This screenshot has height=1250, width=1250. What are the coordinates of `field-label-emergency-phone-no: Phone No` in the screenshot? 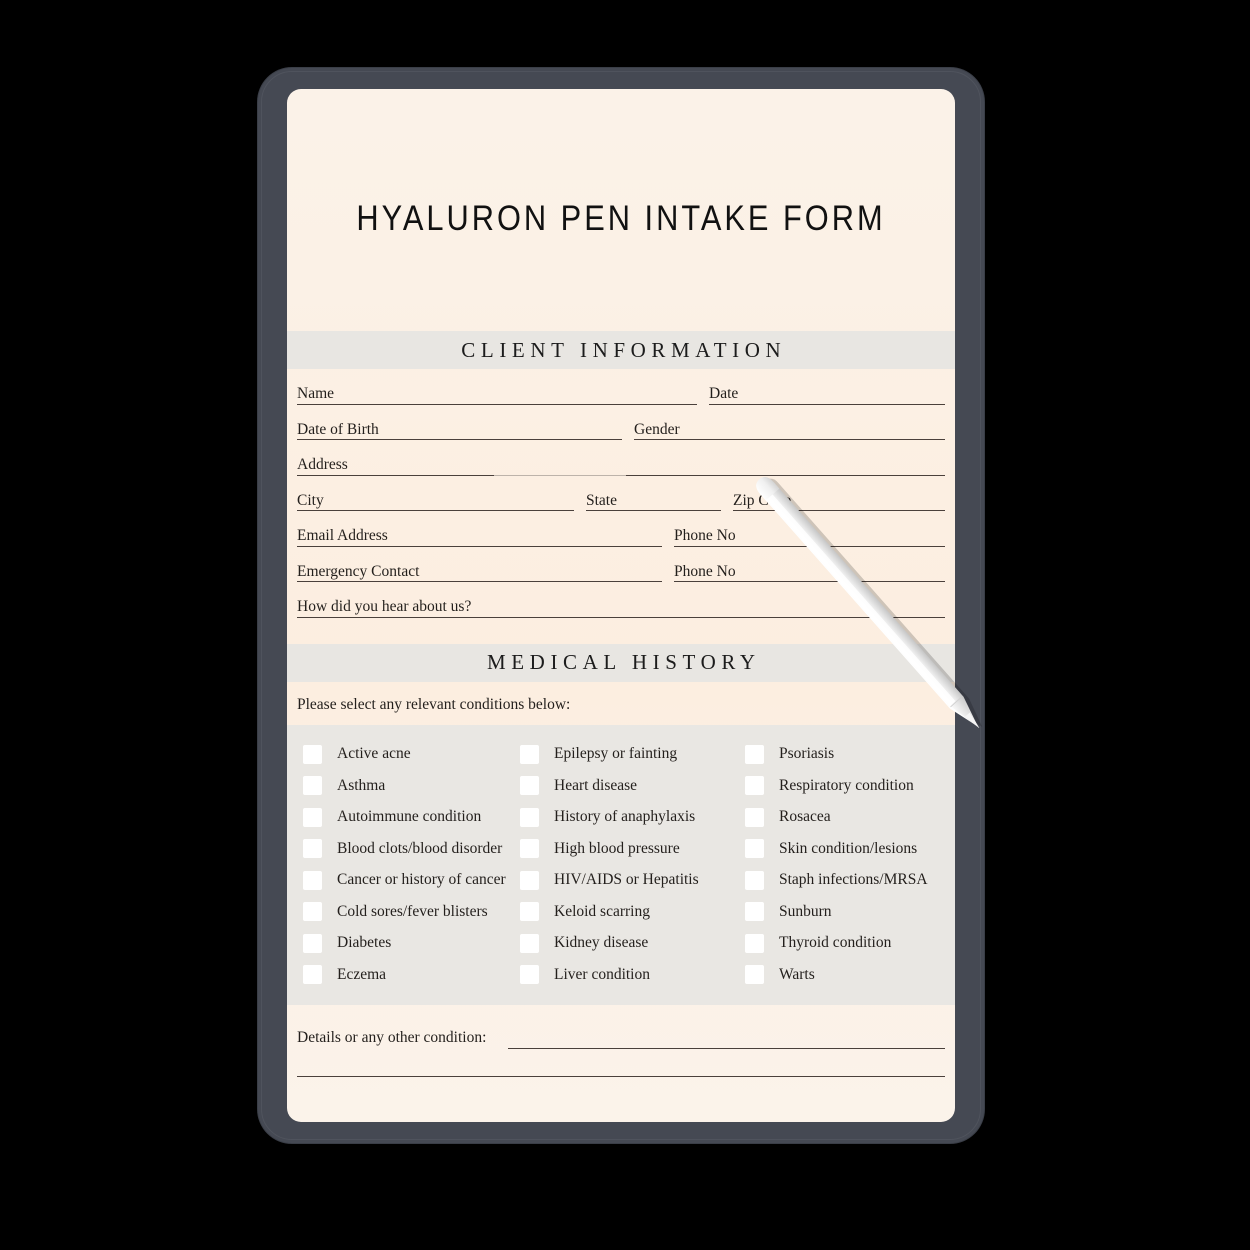 It's located at (705, 571).